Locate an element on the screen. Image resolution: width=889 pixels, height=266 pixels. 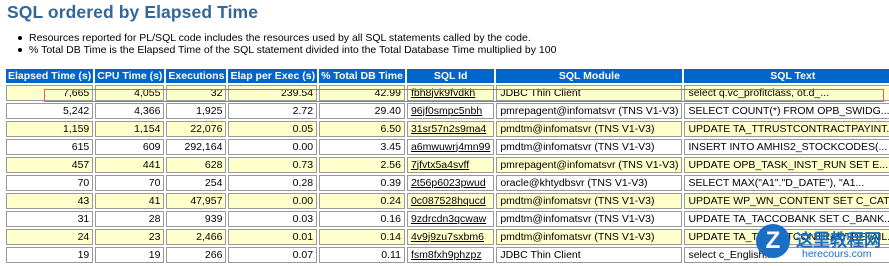
cell-executions: 2,466 is located at coordinates (196, 237).